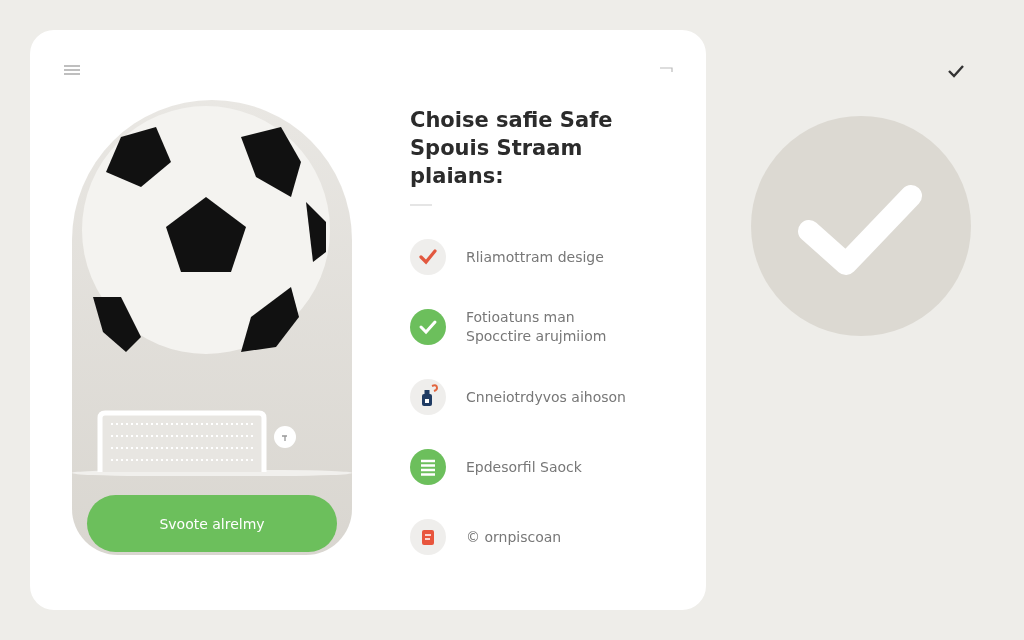 Image resolution: width=1024 pixels, height=640 pixels. Describe the element at coordinates (524, 467) in the screenshot. I see `feature-text: Epdesorfil Saock` at that location.